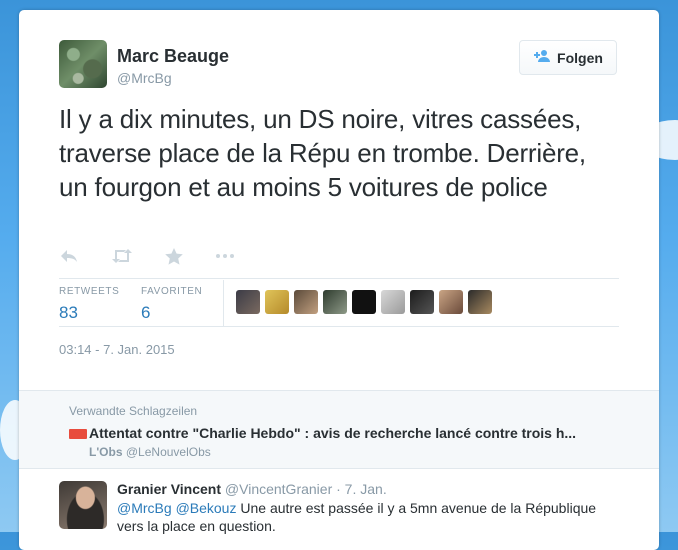 The image size is (678, 550). What do you see at coordinates (68, 312) in the screenshot?
I see `retweets-count: 83` at bounding box center [68, 312].